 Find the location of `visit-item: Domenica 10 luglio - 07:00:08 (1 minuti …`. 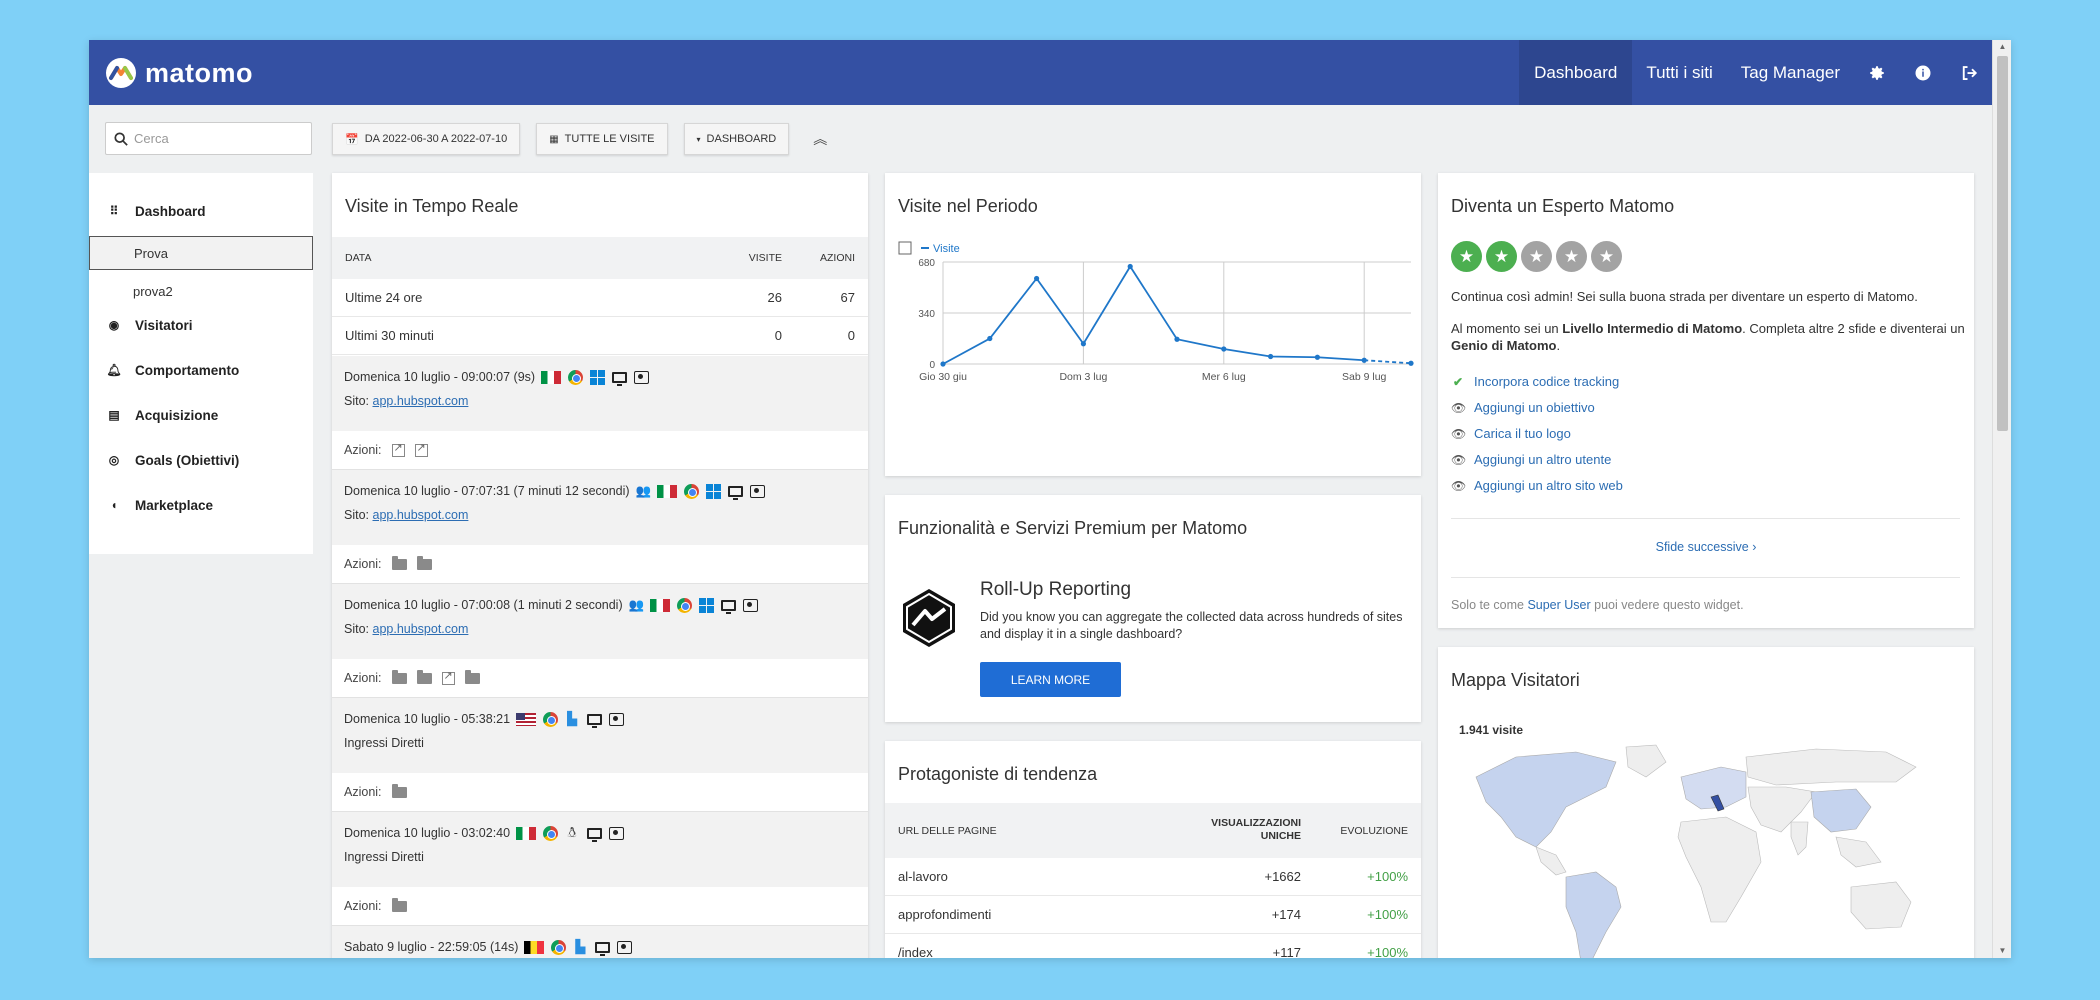

visit-item: Domenica 10 luglio - 07:00:08 (1 minuti … is located at coordinates (600, 621).